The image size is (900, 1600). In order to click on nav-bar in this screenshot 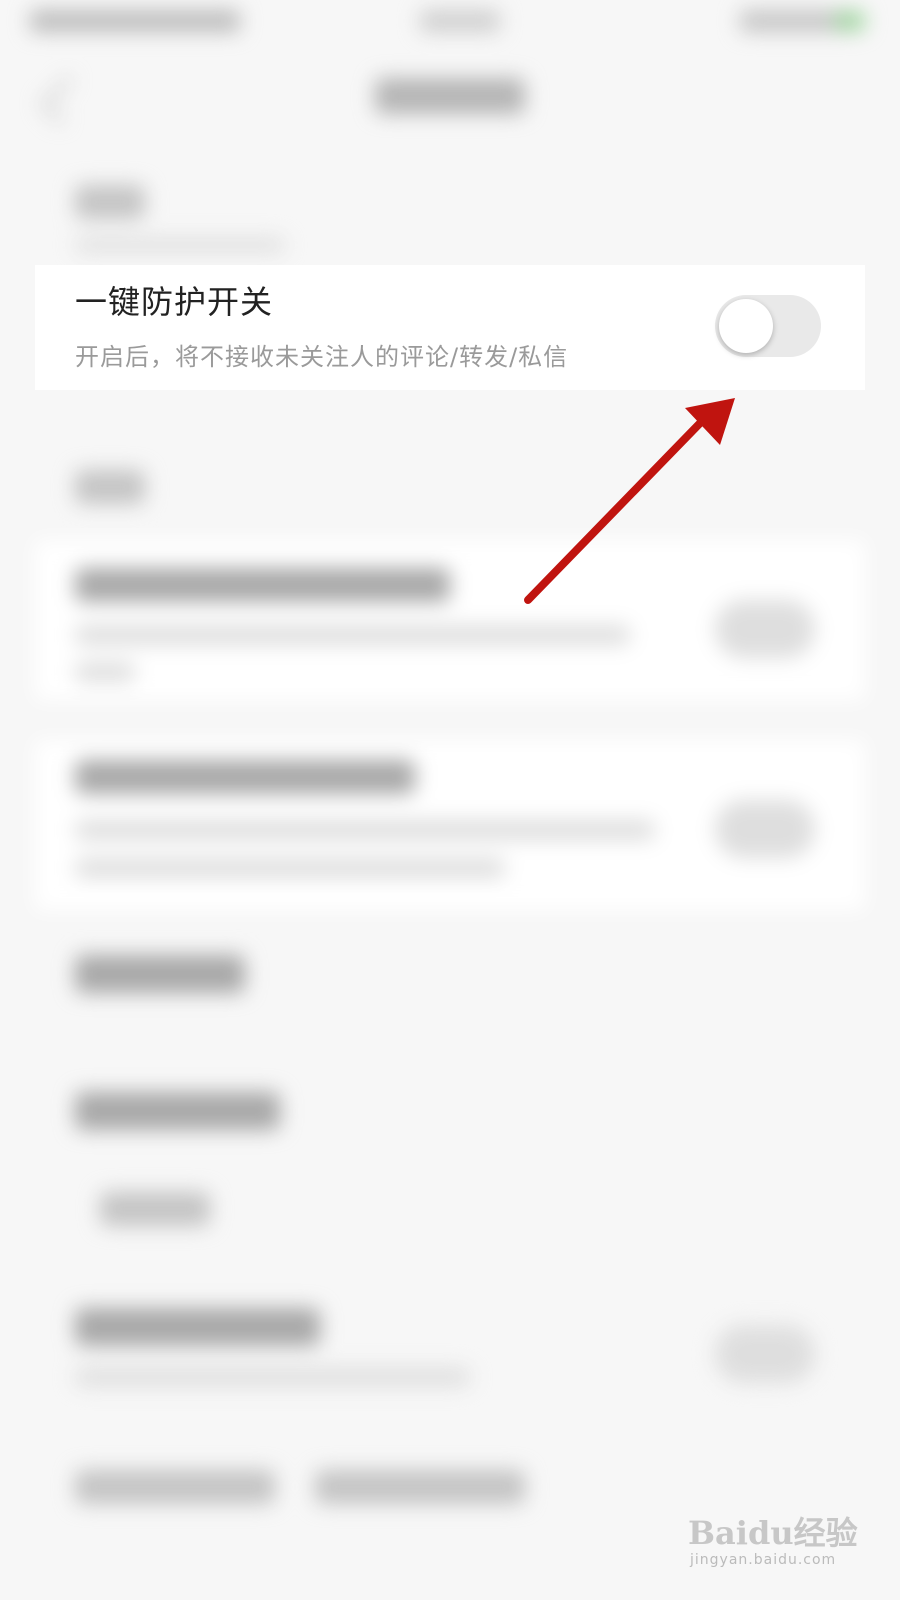, I will do `click(450, 100)`.